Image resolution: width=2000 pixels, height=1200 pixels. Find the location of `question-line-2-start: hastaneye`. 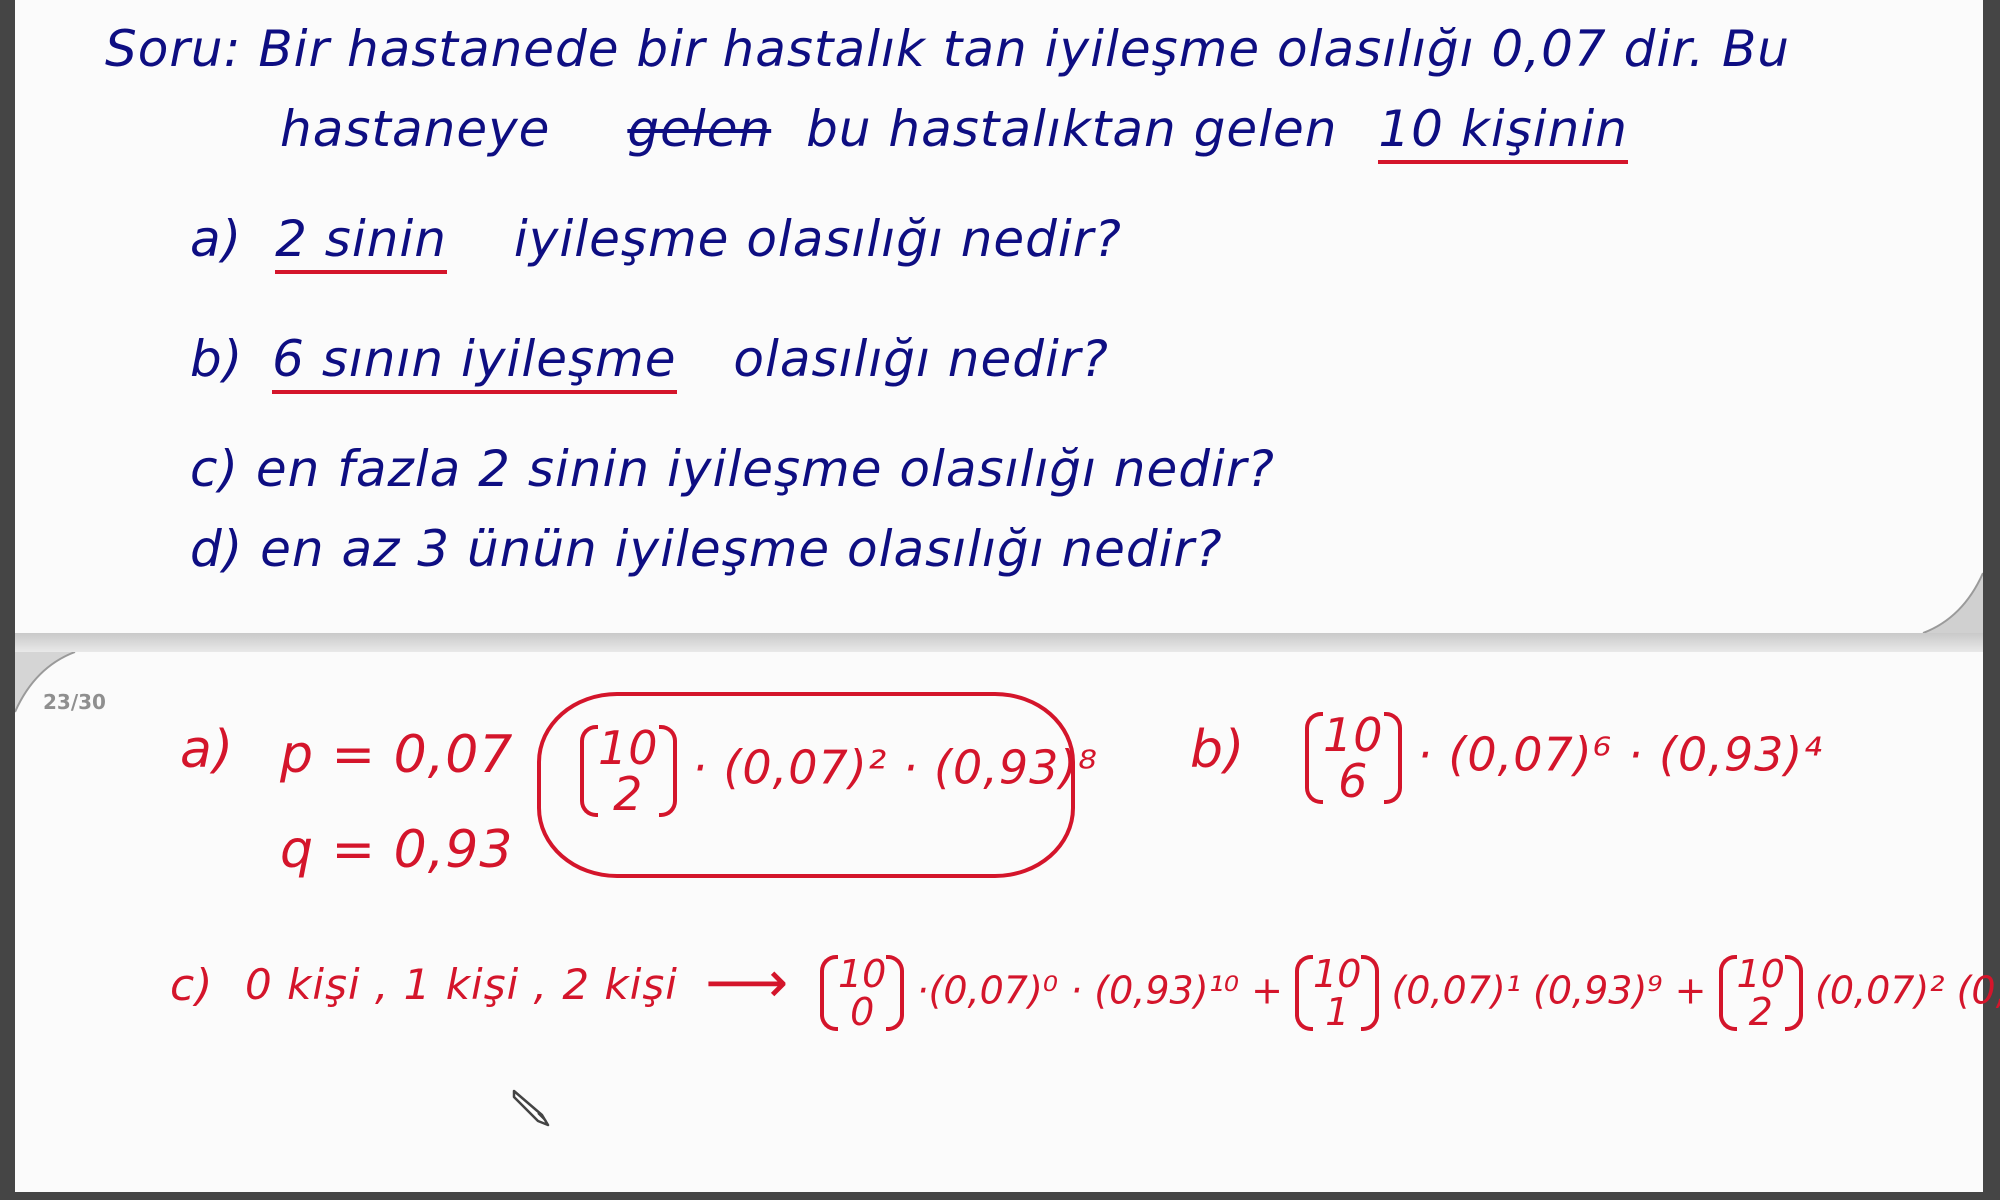

question-line-2-start: hastaneye is located at coordinates (415, 129).